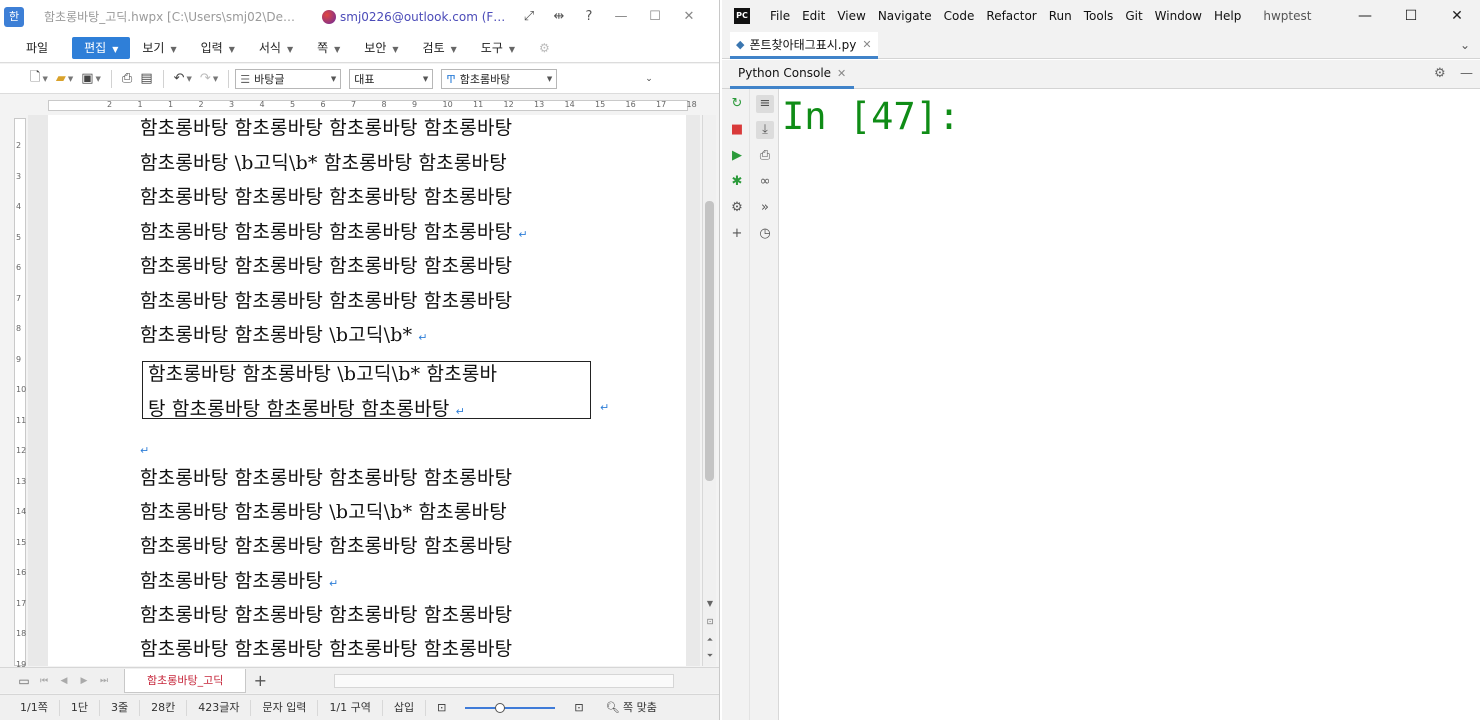  I want to click on add-tab-icon: +, so click(260, 680).